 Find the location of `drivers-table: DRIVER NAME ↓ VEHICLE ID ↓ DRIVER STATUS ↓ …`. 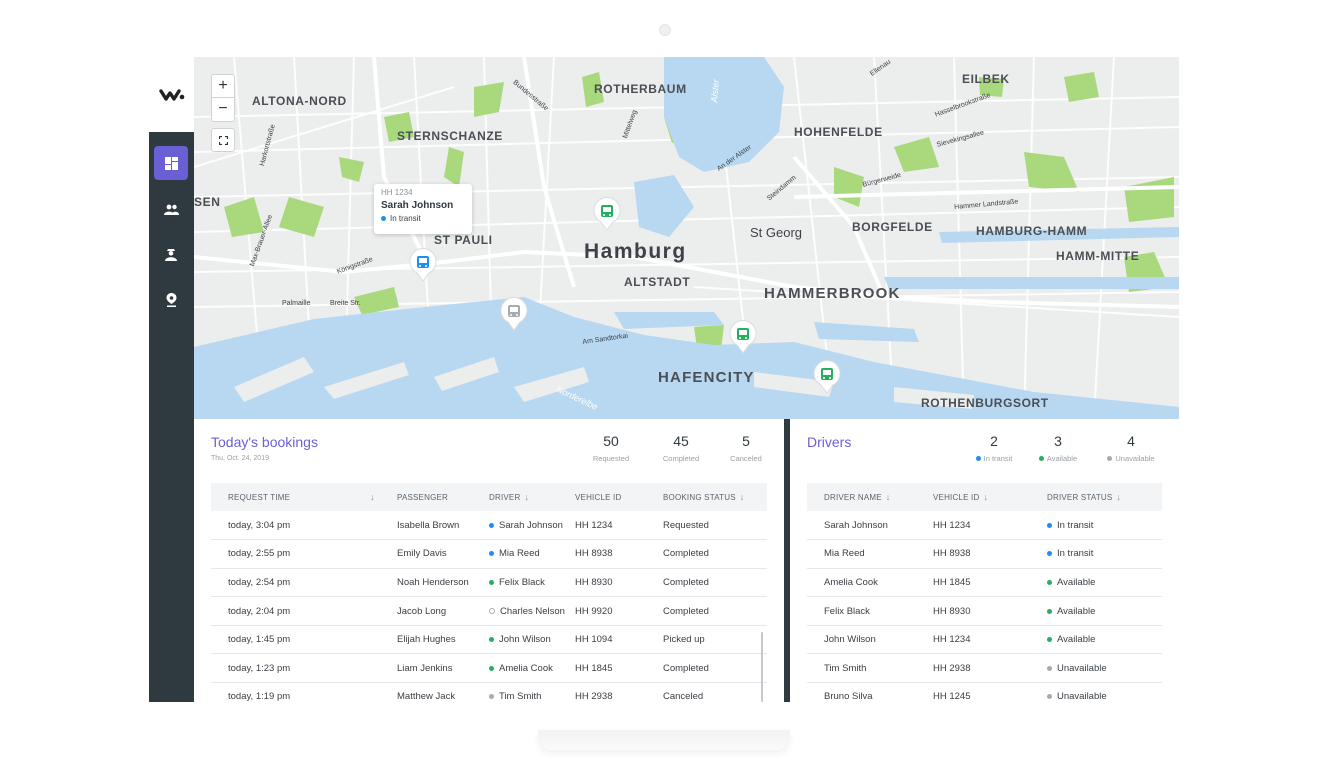

drivers-table: DRIVER NAME ↓ VEHICLE ID ↓ DRIVER STATUS ↓ … is located at coordinates (984, 592).